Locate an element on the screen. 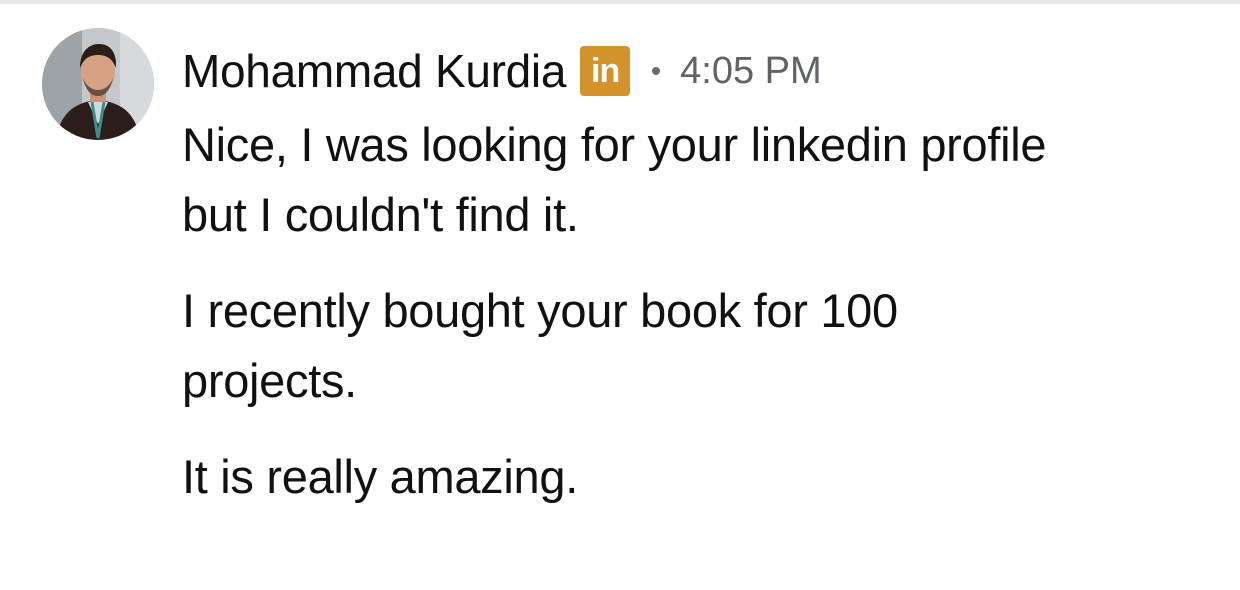 This screenshot has width=1240, height=590. message-timestamp: 4:05 PM is located at coordinates (751, 70).